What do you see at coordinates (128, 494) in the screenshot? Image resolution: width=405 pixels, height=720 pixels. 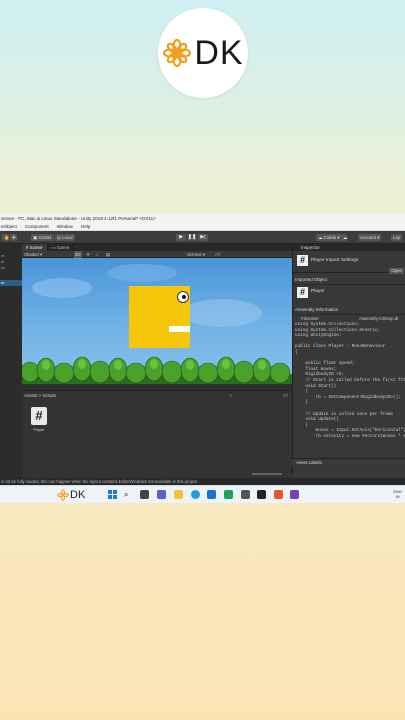 I see `search-icon: ⌕` at bounding box center [128, 494].